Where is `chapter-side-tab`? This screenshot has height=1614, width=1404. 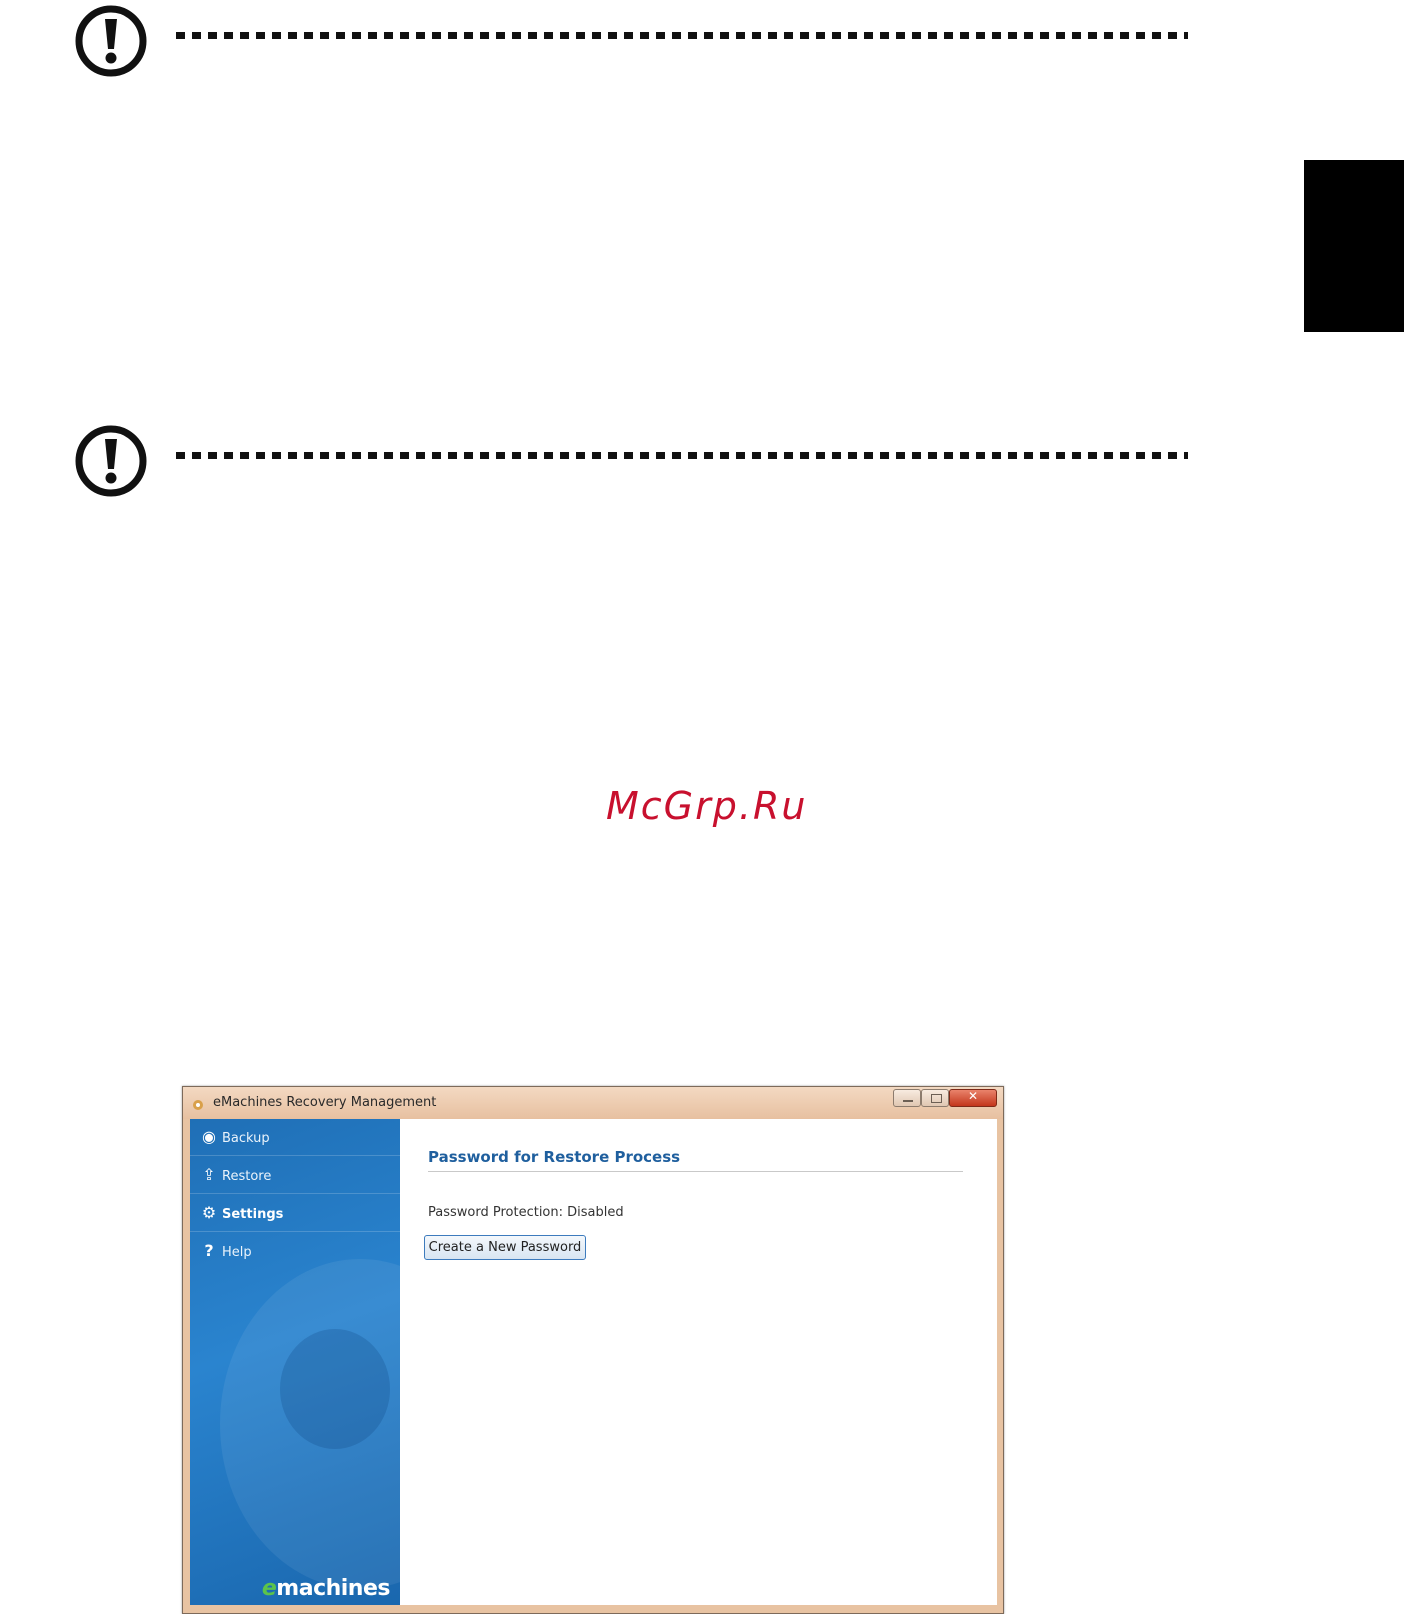 chapter-side-tab is located at coordinates (1354, 246).